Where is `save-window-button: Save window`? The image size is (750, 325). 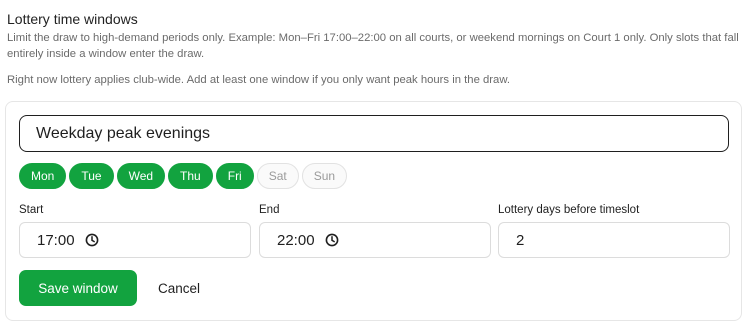
save-window-button: Save window is located at coordinates (78, 288).